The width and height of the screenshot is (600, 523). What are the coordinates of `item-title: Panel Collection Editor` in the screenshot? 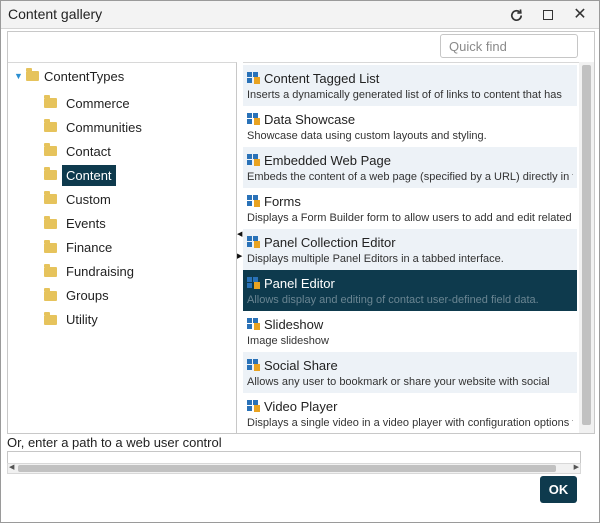 It's located at (330, 242).